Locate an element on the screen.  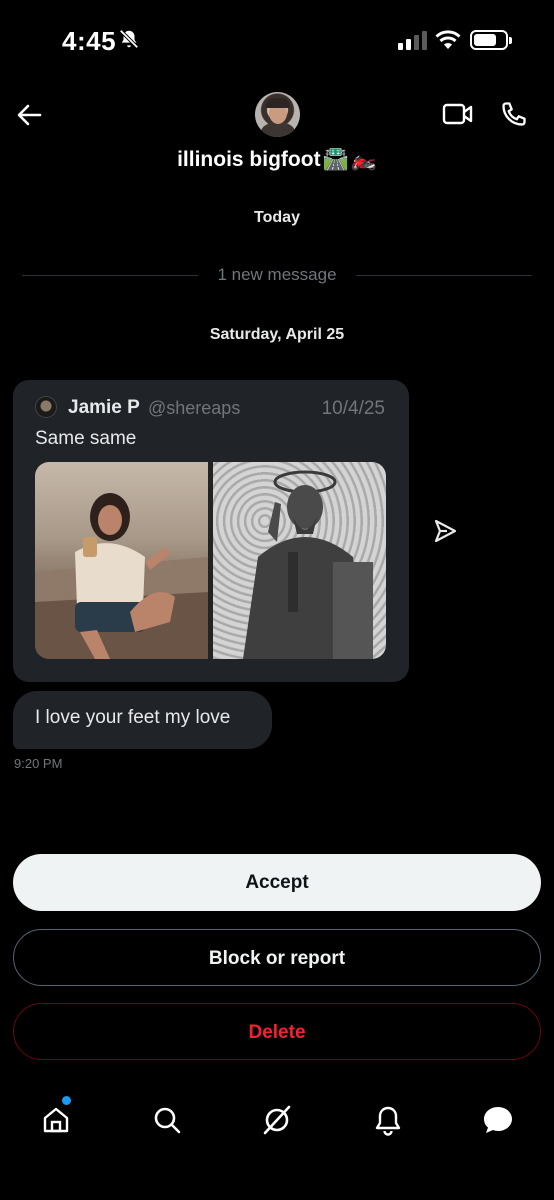
status-bar: 4:45 is located at coordinates (277, 40).